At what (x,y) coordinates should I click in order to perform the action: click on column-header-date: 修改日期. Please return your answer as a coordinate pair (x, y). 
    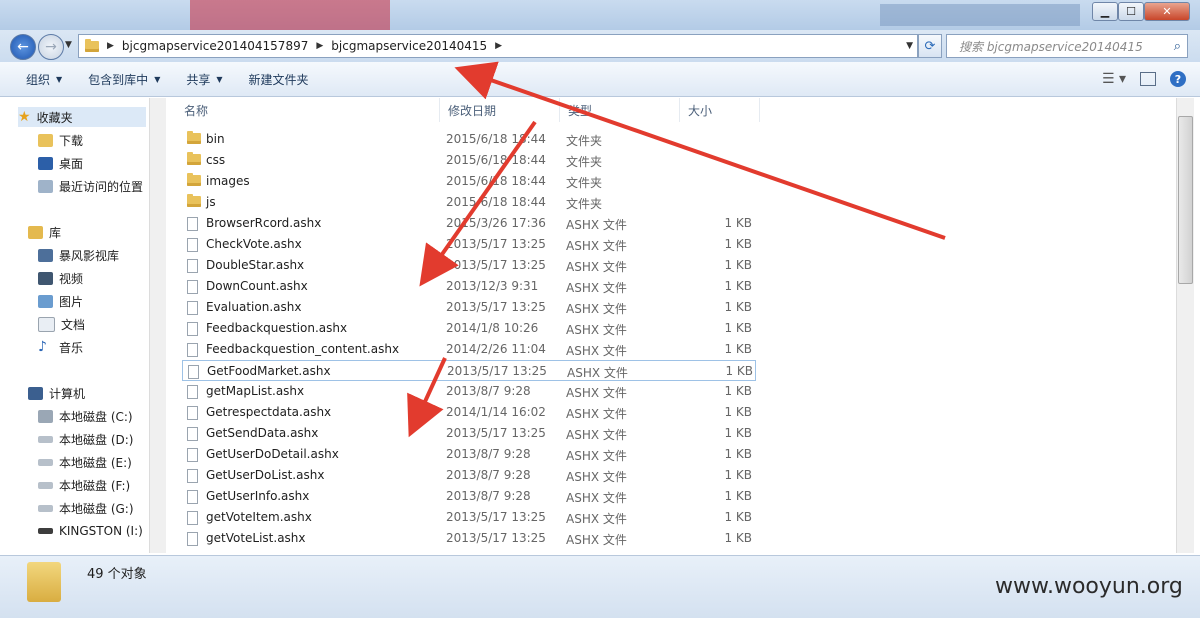
    Looking at the image, I should click on (500, 110).